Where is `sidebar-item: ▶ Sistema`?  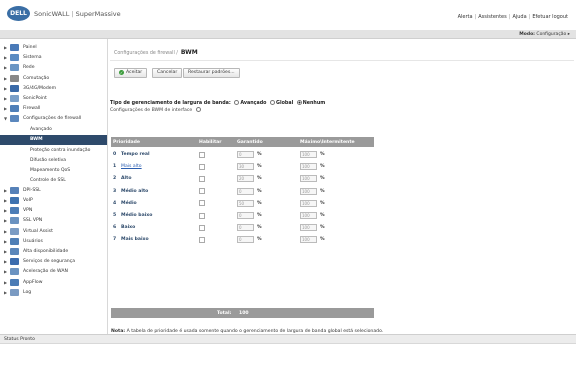
sidebar-item: ▶ Sistema is located at coordinates (53, 58).